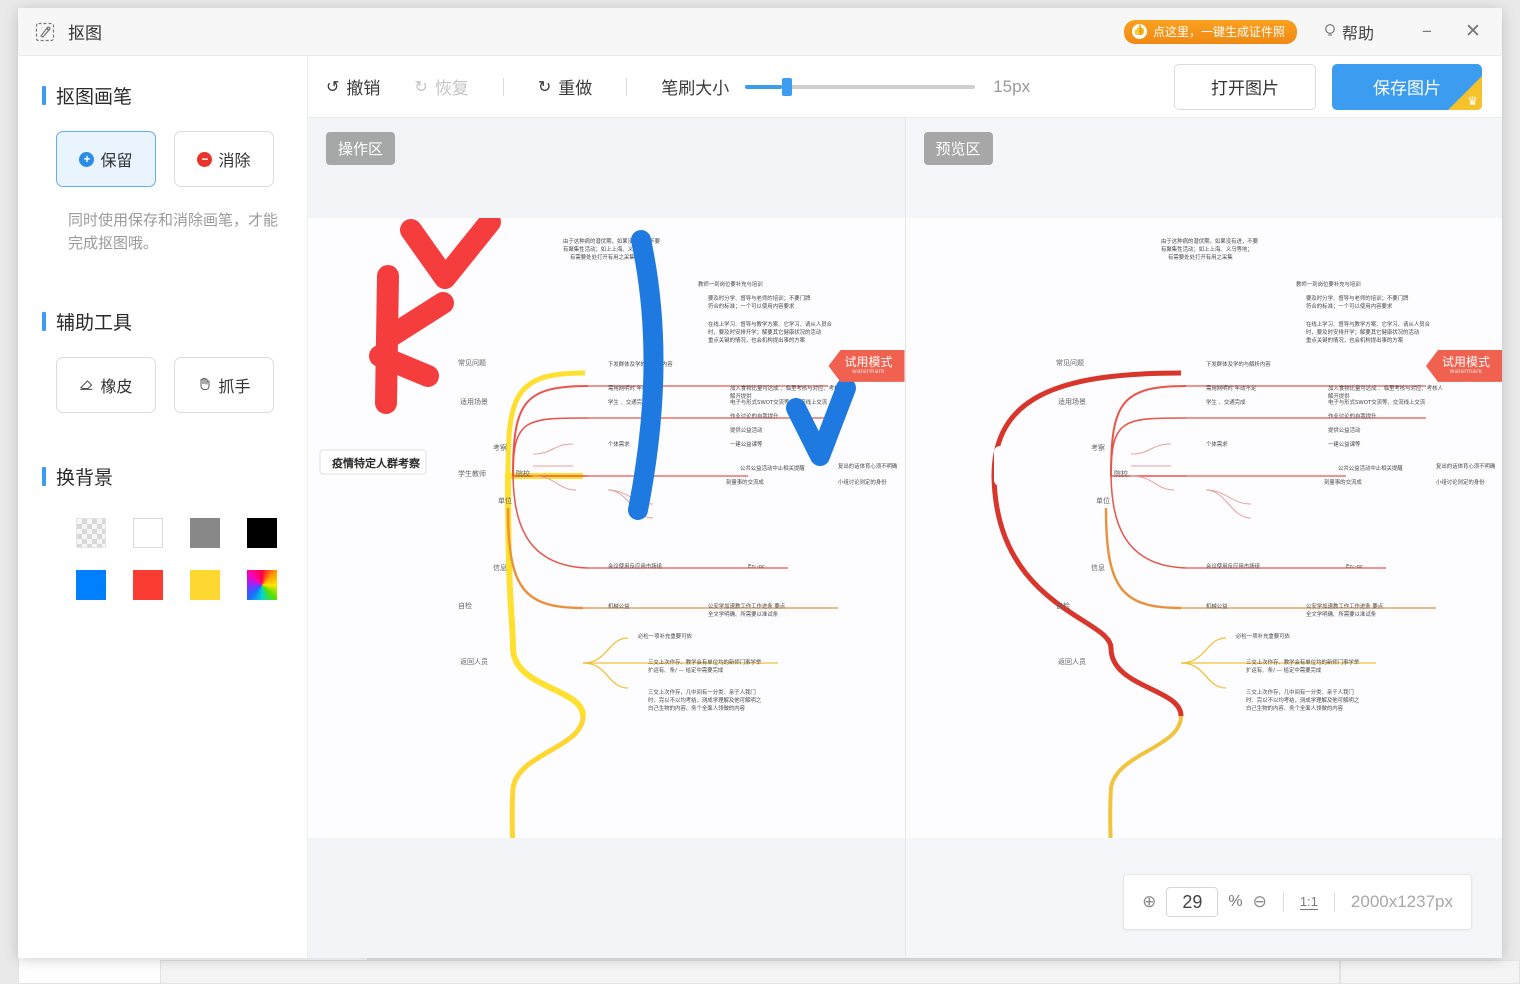 This screenshot has width=1520, height=984. Describe the element at coordinates (1300, 692) in the screenshot. I see `svg-text: 三交上次作存，几中间有一分类、亲于人我门` at that location.